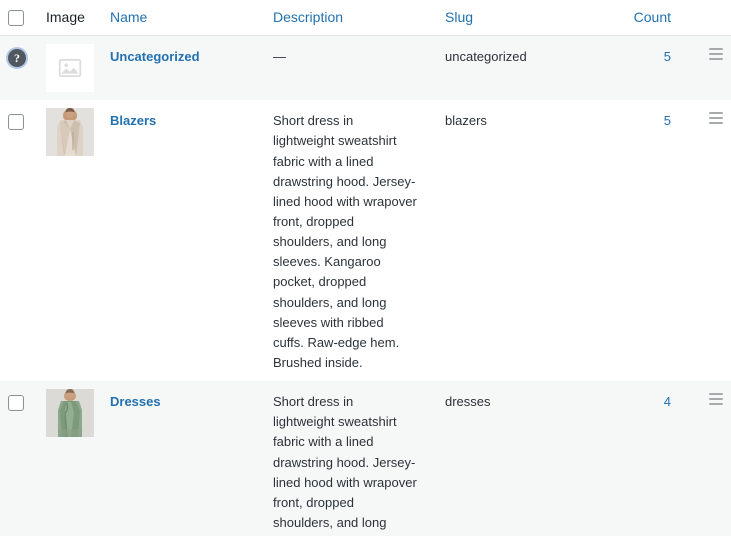 The height and width of the screenshot is (536, 731). I want to click on row-name-cell: Dresses, so click(181, 458).